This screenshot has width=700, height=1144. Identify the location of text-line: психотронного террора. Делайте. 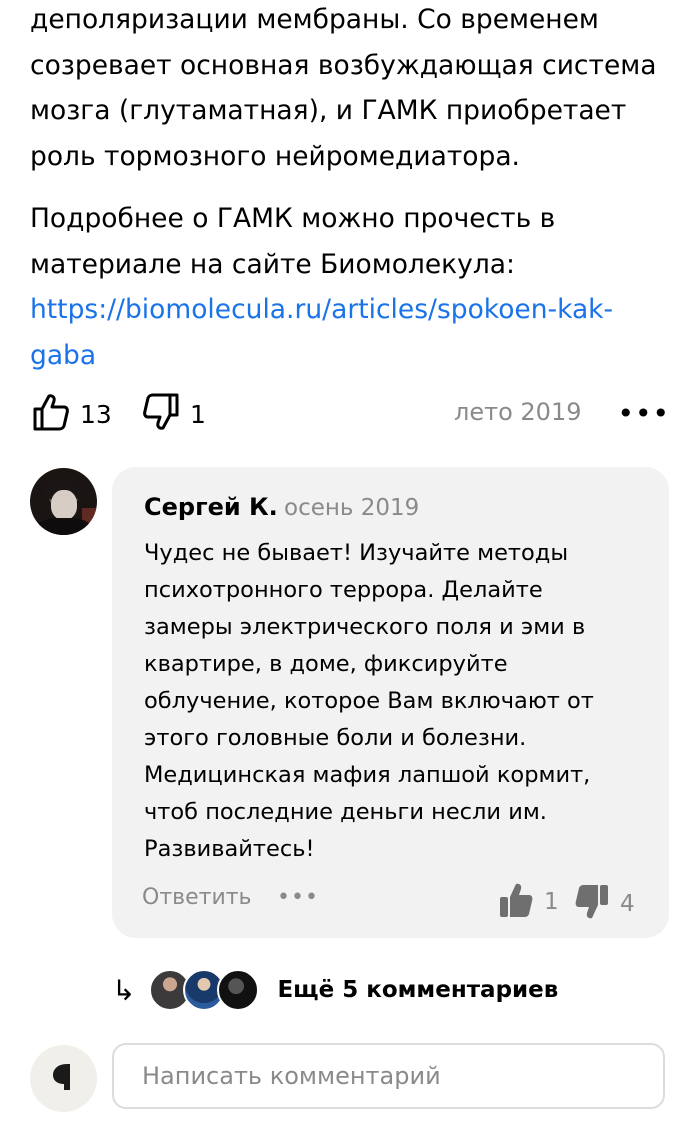
(343, 590).